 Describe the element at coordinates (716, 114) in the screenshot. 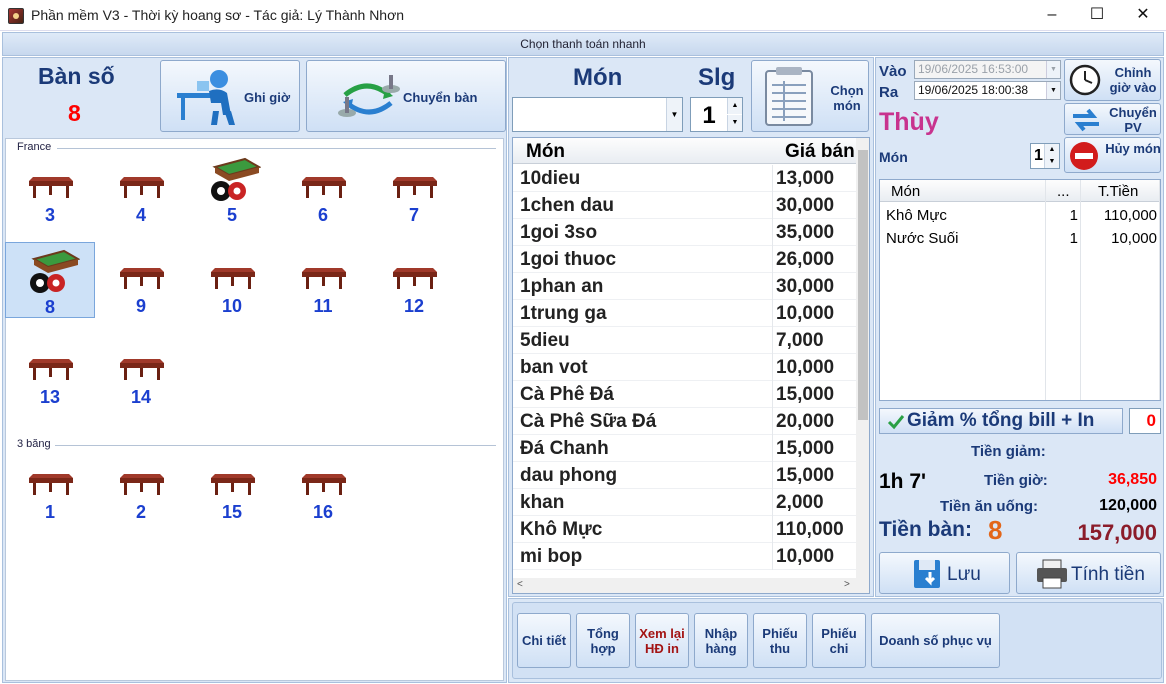

I see `quantity-stepper: 1 ▲ ▼` at that location.